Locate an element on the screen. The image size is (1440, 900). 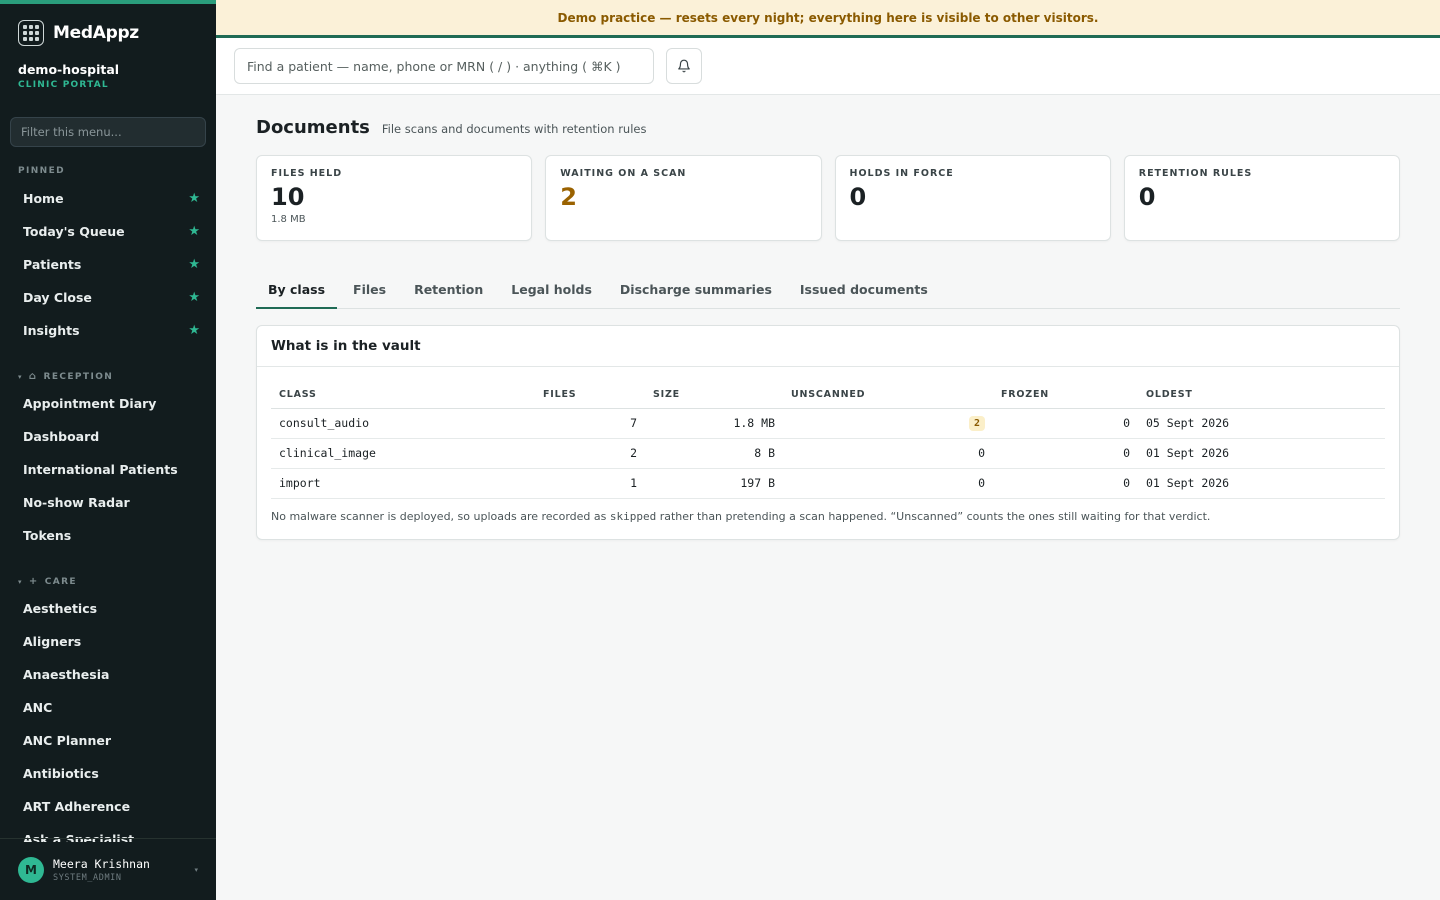
stat-files-held: FILES HELD 10 1.8 MB is located at coordinates (394, 198).